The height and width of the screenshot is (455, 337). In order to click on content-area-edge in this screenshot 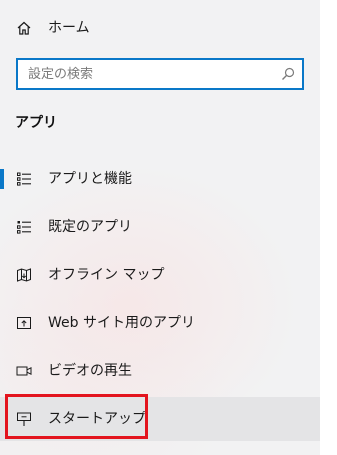, I will do `click(328, 227)`.